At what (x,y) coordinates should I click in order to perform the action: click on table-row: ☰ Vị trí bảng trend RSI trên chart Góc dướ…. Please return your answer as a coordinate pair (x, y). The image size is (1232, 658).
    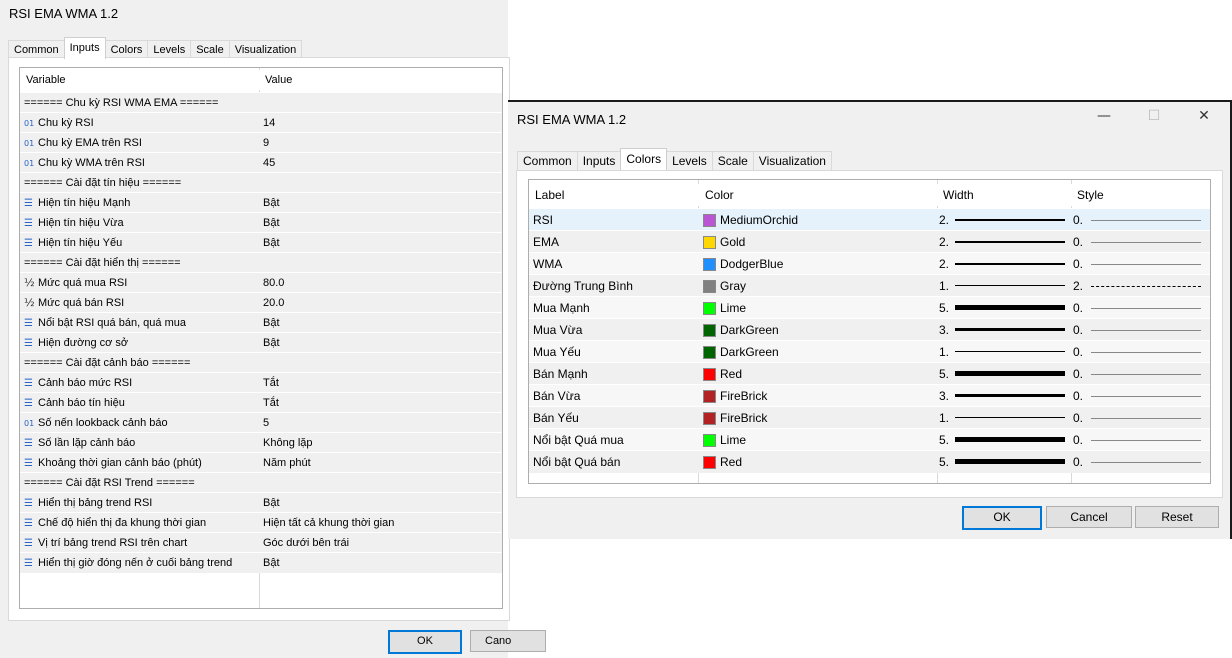
    Looking at the image, I should click on (261, 542).